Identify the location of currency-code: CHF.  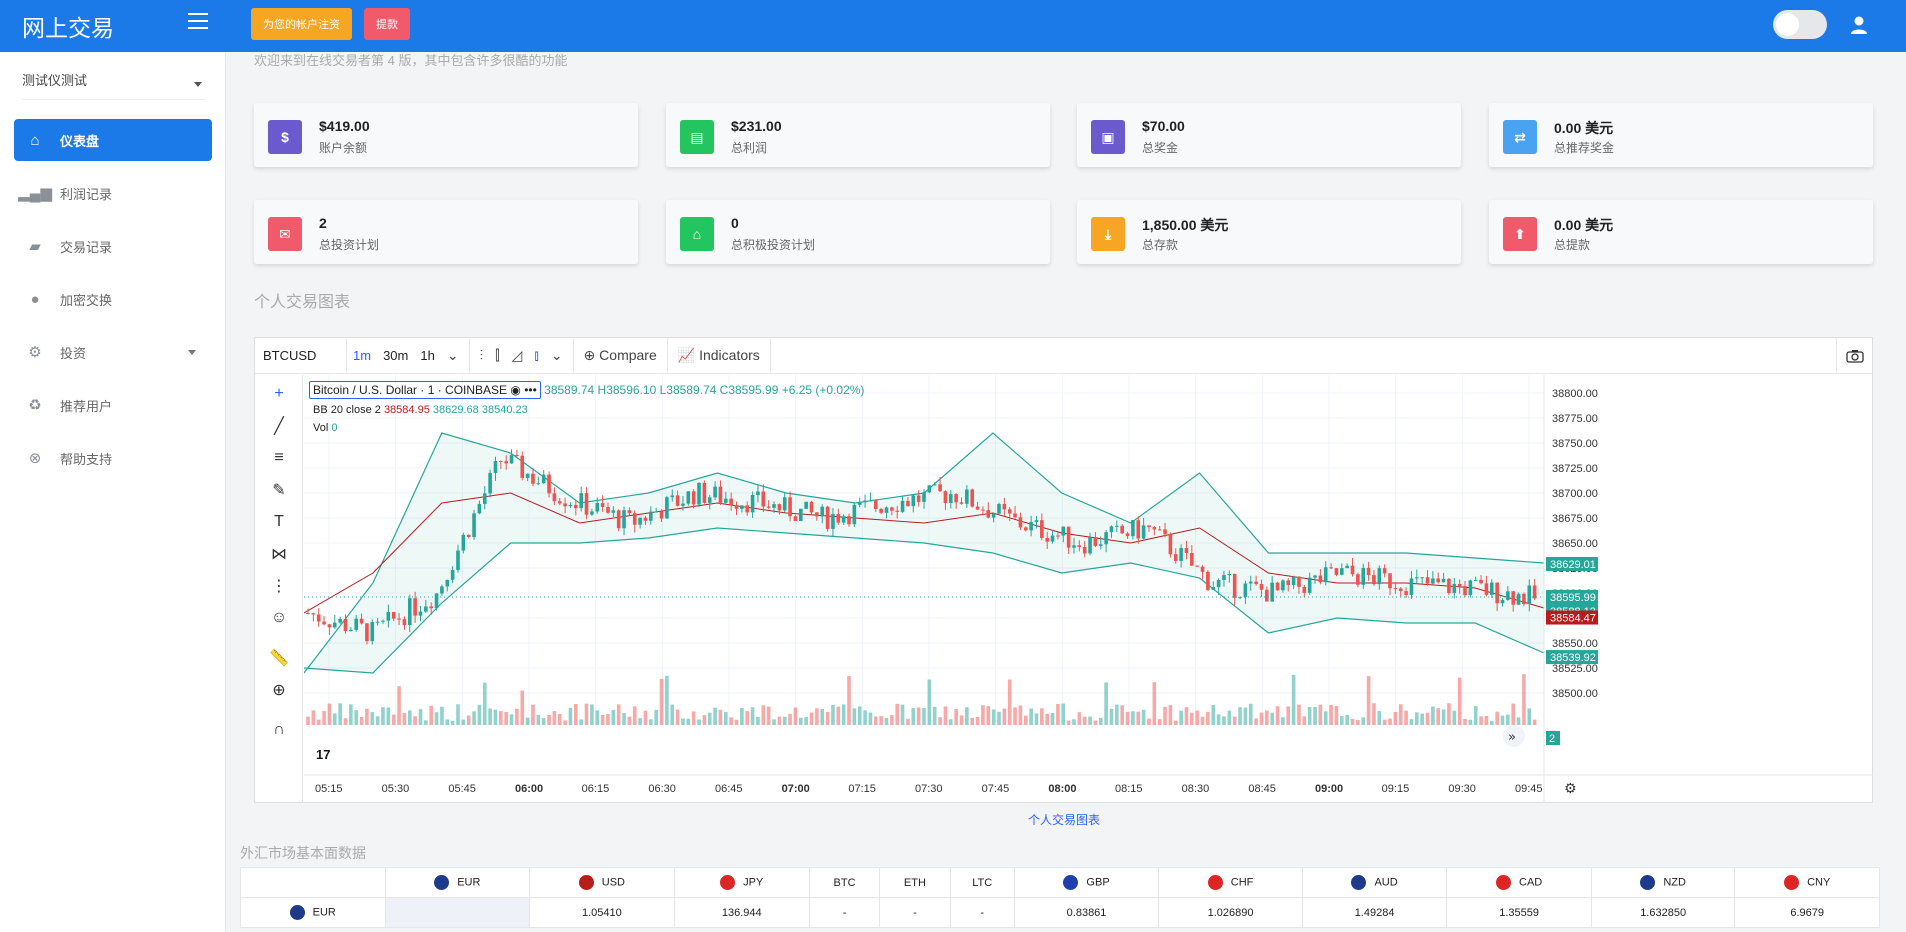
(1242, 882).